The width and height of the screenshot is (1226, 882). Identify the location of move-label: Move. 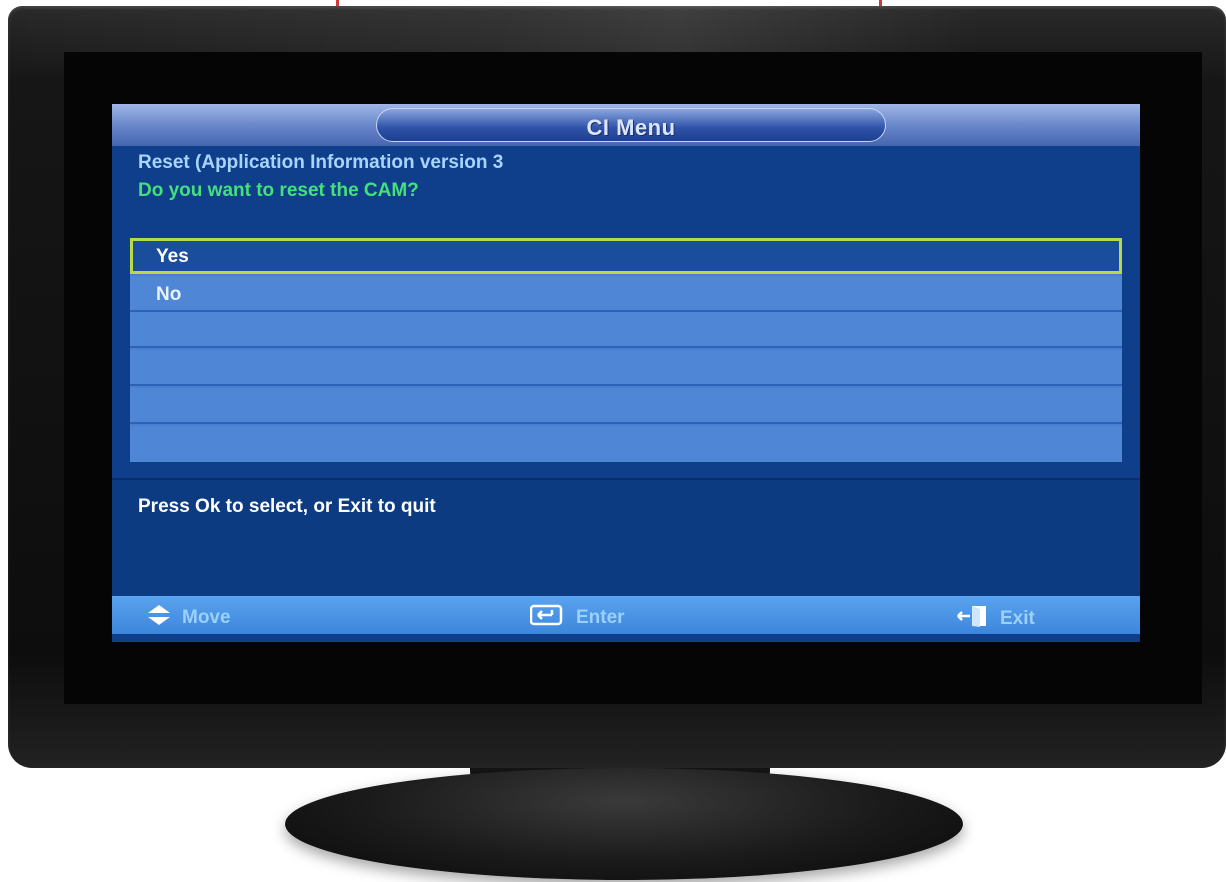
(206, 617).